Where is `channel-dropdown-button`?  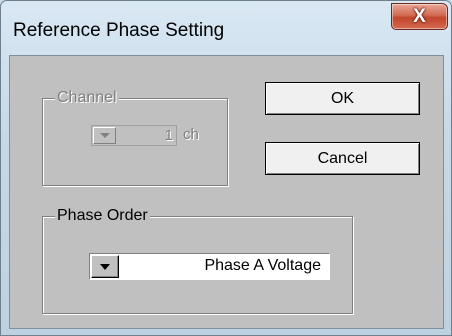
channel-dropdown-button is located at coordinates (104, 135).